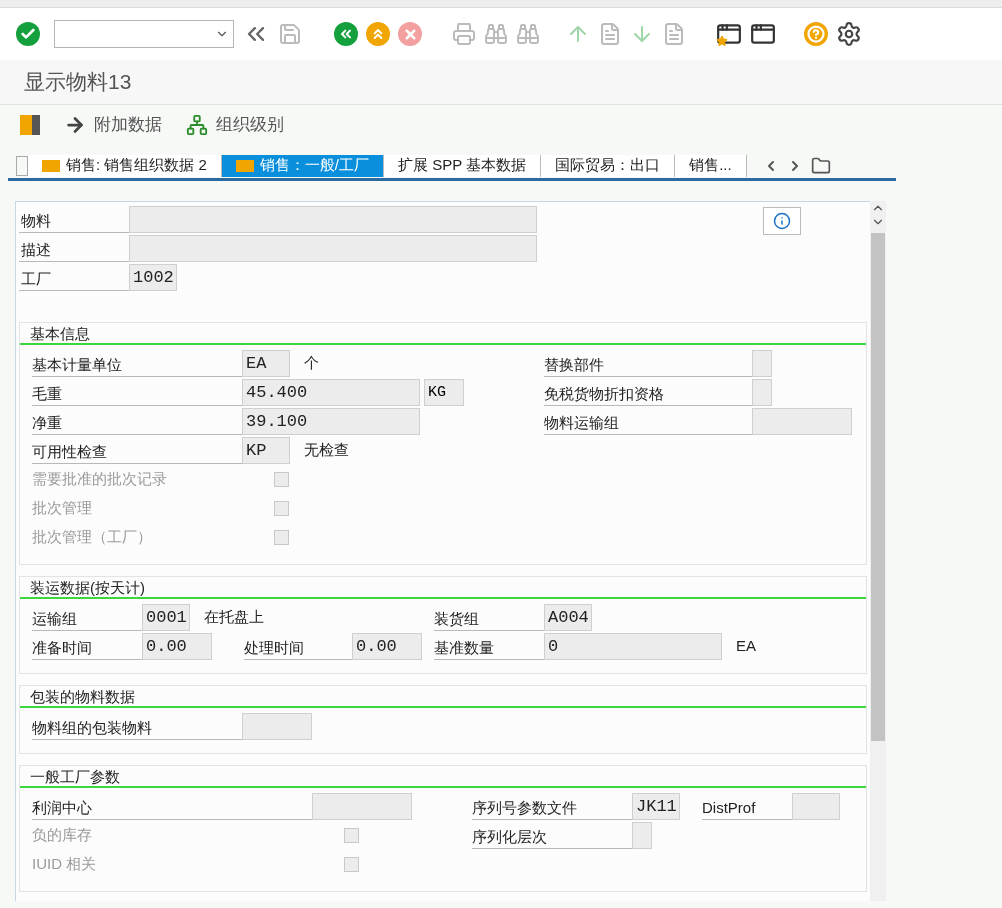 This screenshot has width=1002, height=908. I want to click on arrow-icon, so click(75, 125).